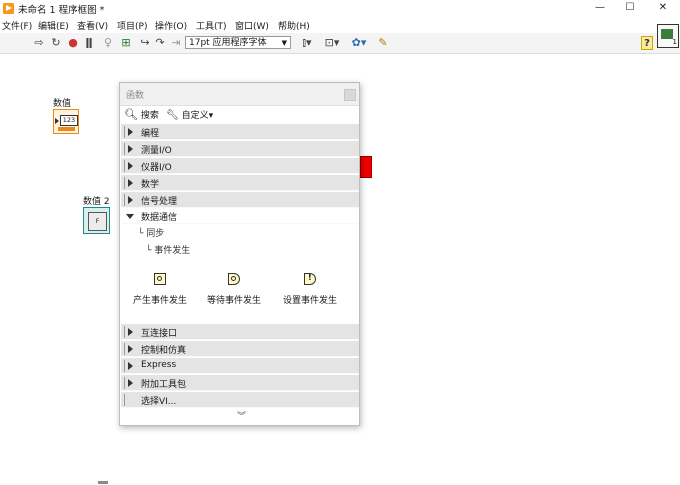 The image size is (680, 485). Describe the element at coordinates (240, 200) in the screenshot. I see `palette-category-signal-processing: 信号处理` at that location.